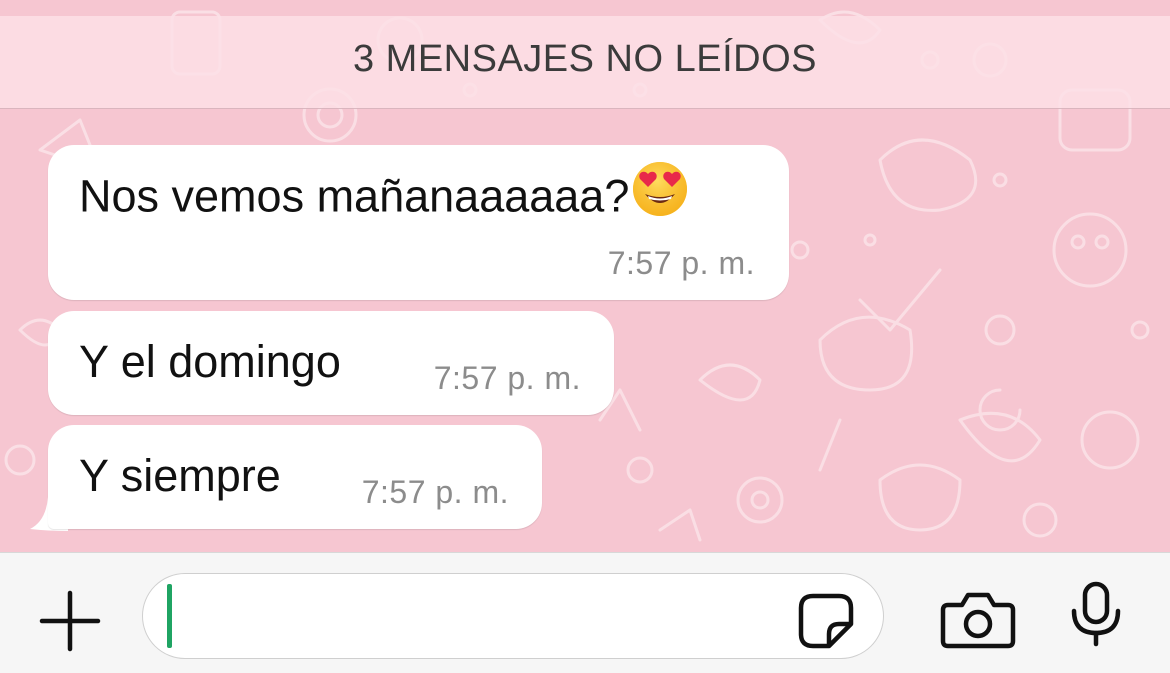  I want to click on attach-button, so click(70, 621).